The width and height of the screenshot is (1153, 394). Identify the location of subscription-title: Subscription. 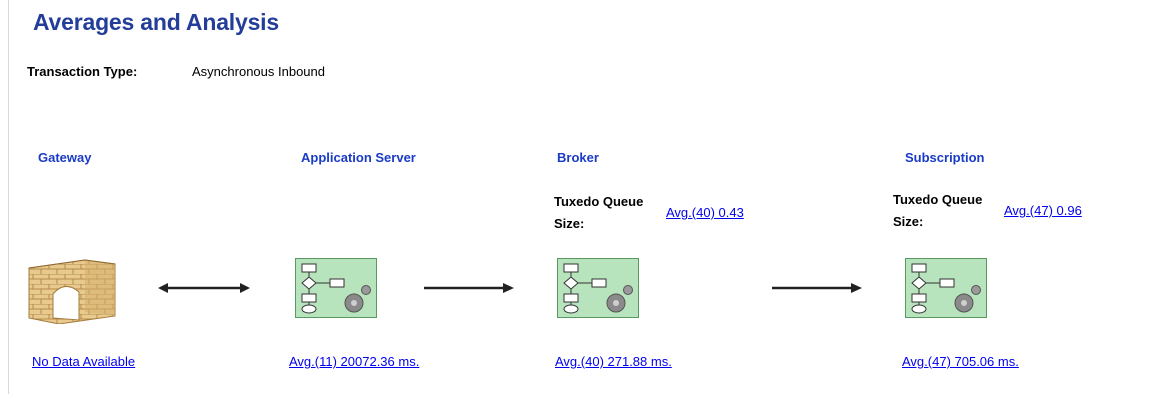
(945, 157).